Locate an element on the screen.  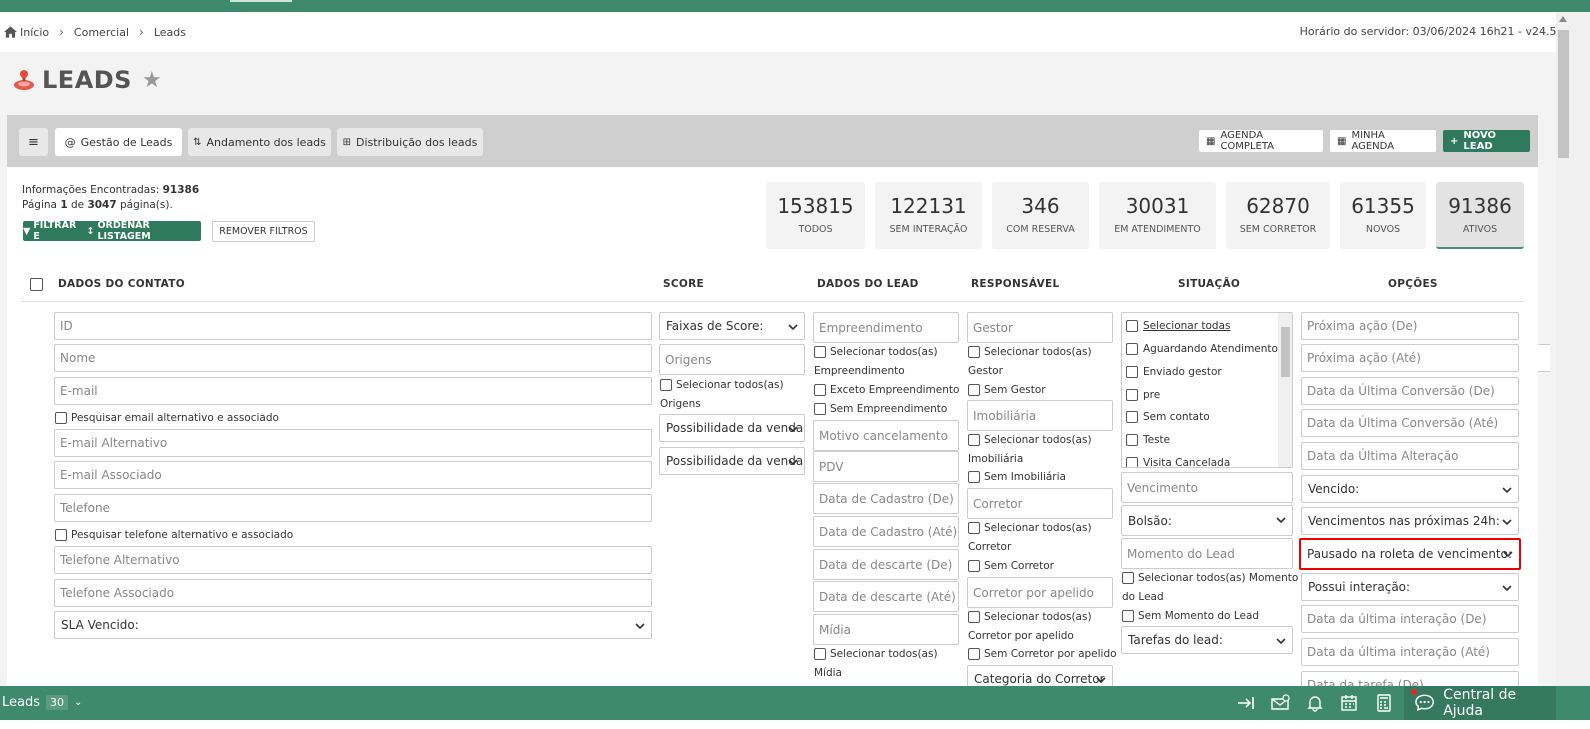
empreendimento-input: Empreendimento is located at coordinates (886, 327).